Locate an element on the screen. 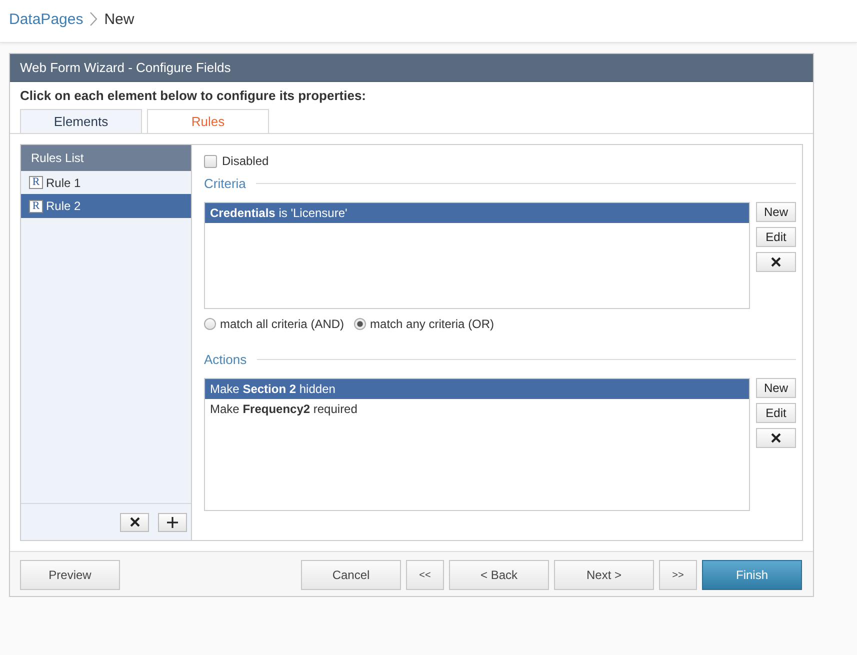 This screenshot has height=655, width=857. rule-list-item: R Rule 1 is located at coordinates (106, 182).